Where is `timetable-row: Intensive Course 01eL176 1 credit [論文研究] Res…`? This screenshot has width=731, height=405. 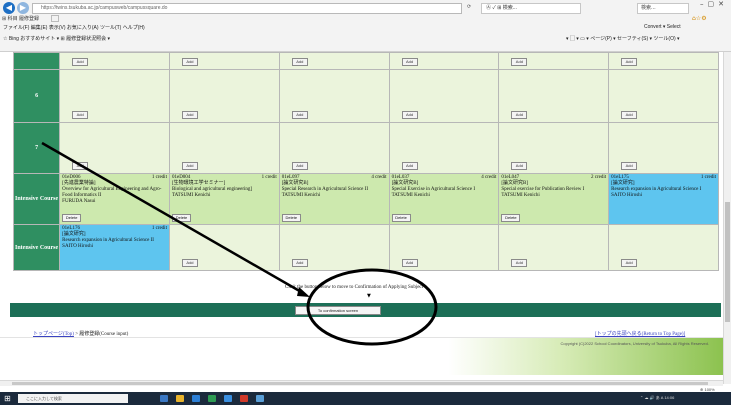
timetable-row: Intensive Course 01eL176 1 credit [論文研究] Res… is located at coordinates (365, 247).